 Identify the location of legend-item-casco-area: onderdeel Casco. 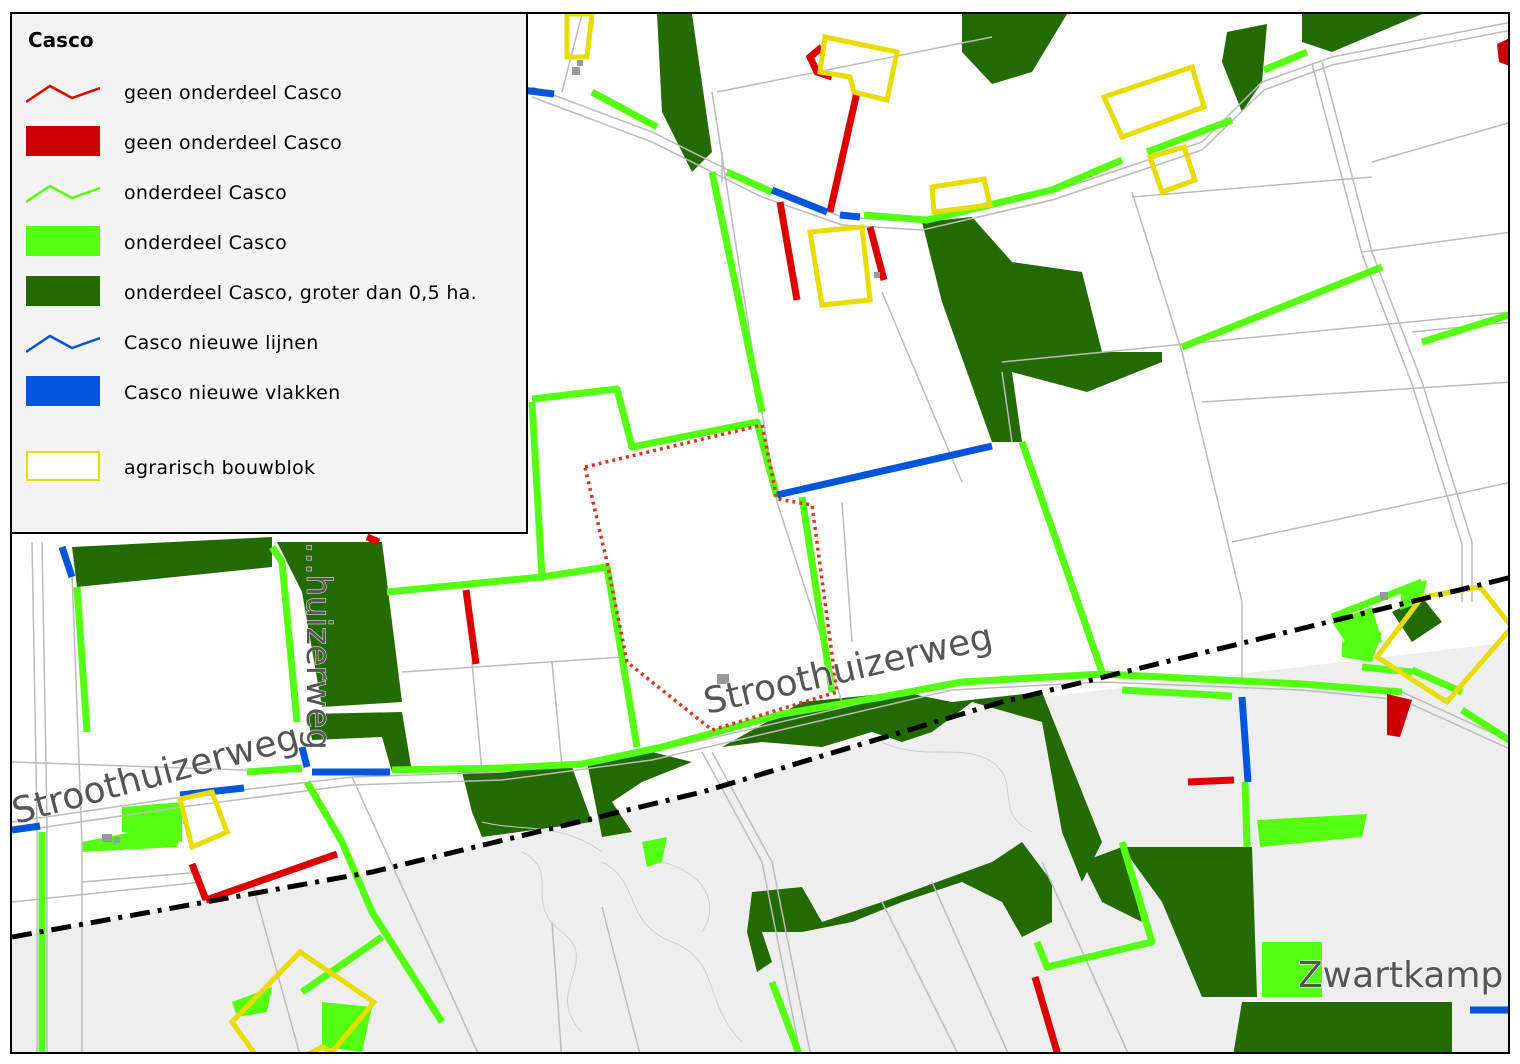
(271, 243).